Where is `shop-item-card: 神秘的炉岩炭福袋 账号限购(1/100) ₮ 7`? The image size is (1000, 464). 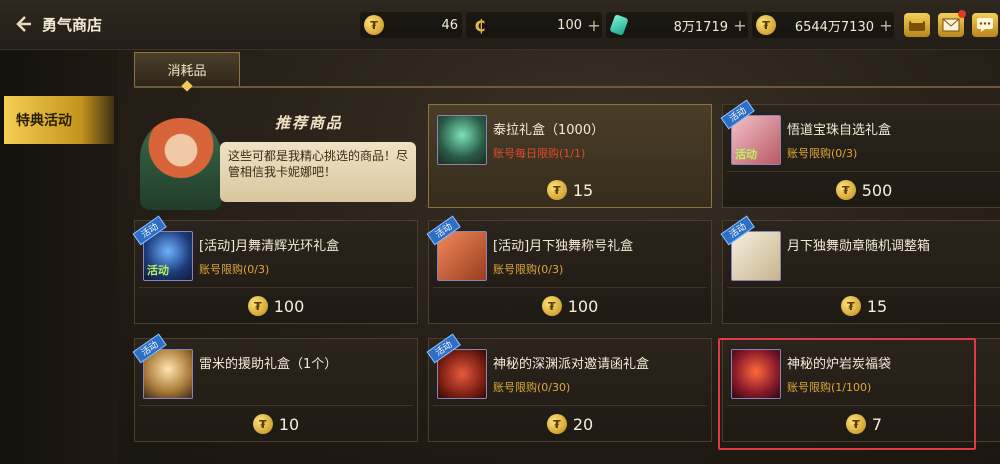 shop-item-card: 神秘的炉岩炭福袋 账号限购(1/100) ₮ 7 is located at coordinates (861, 390).